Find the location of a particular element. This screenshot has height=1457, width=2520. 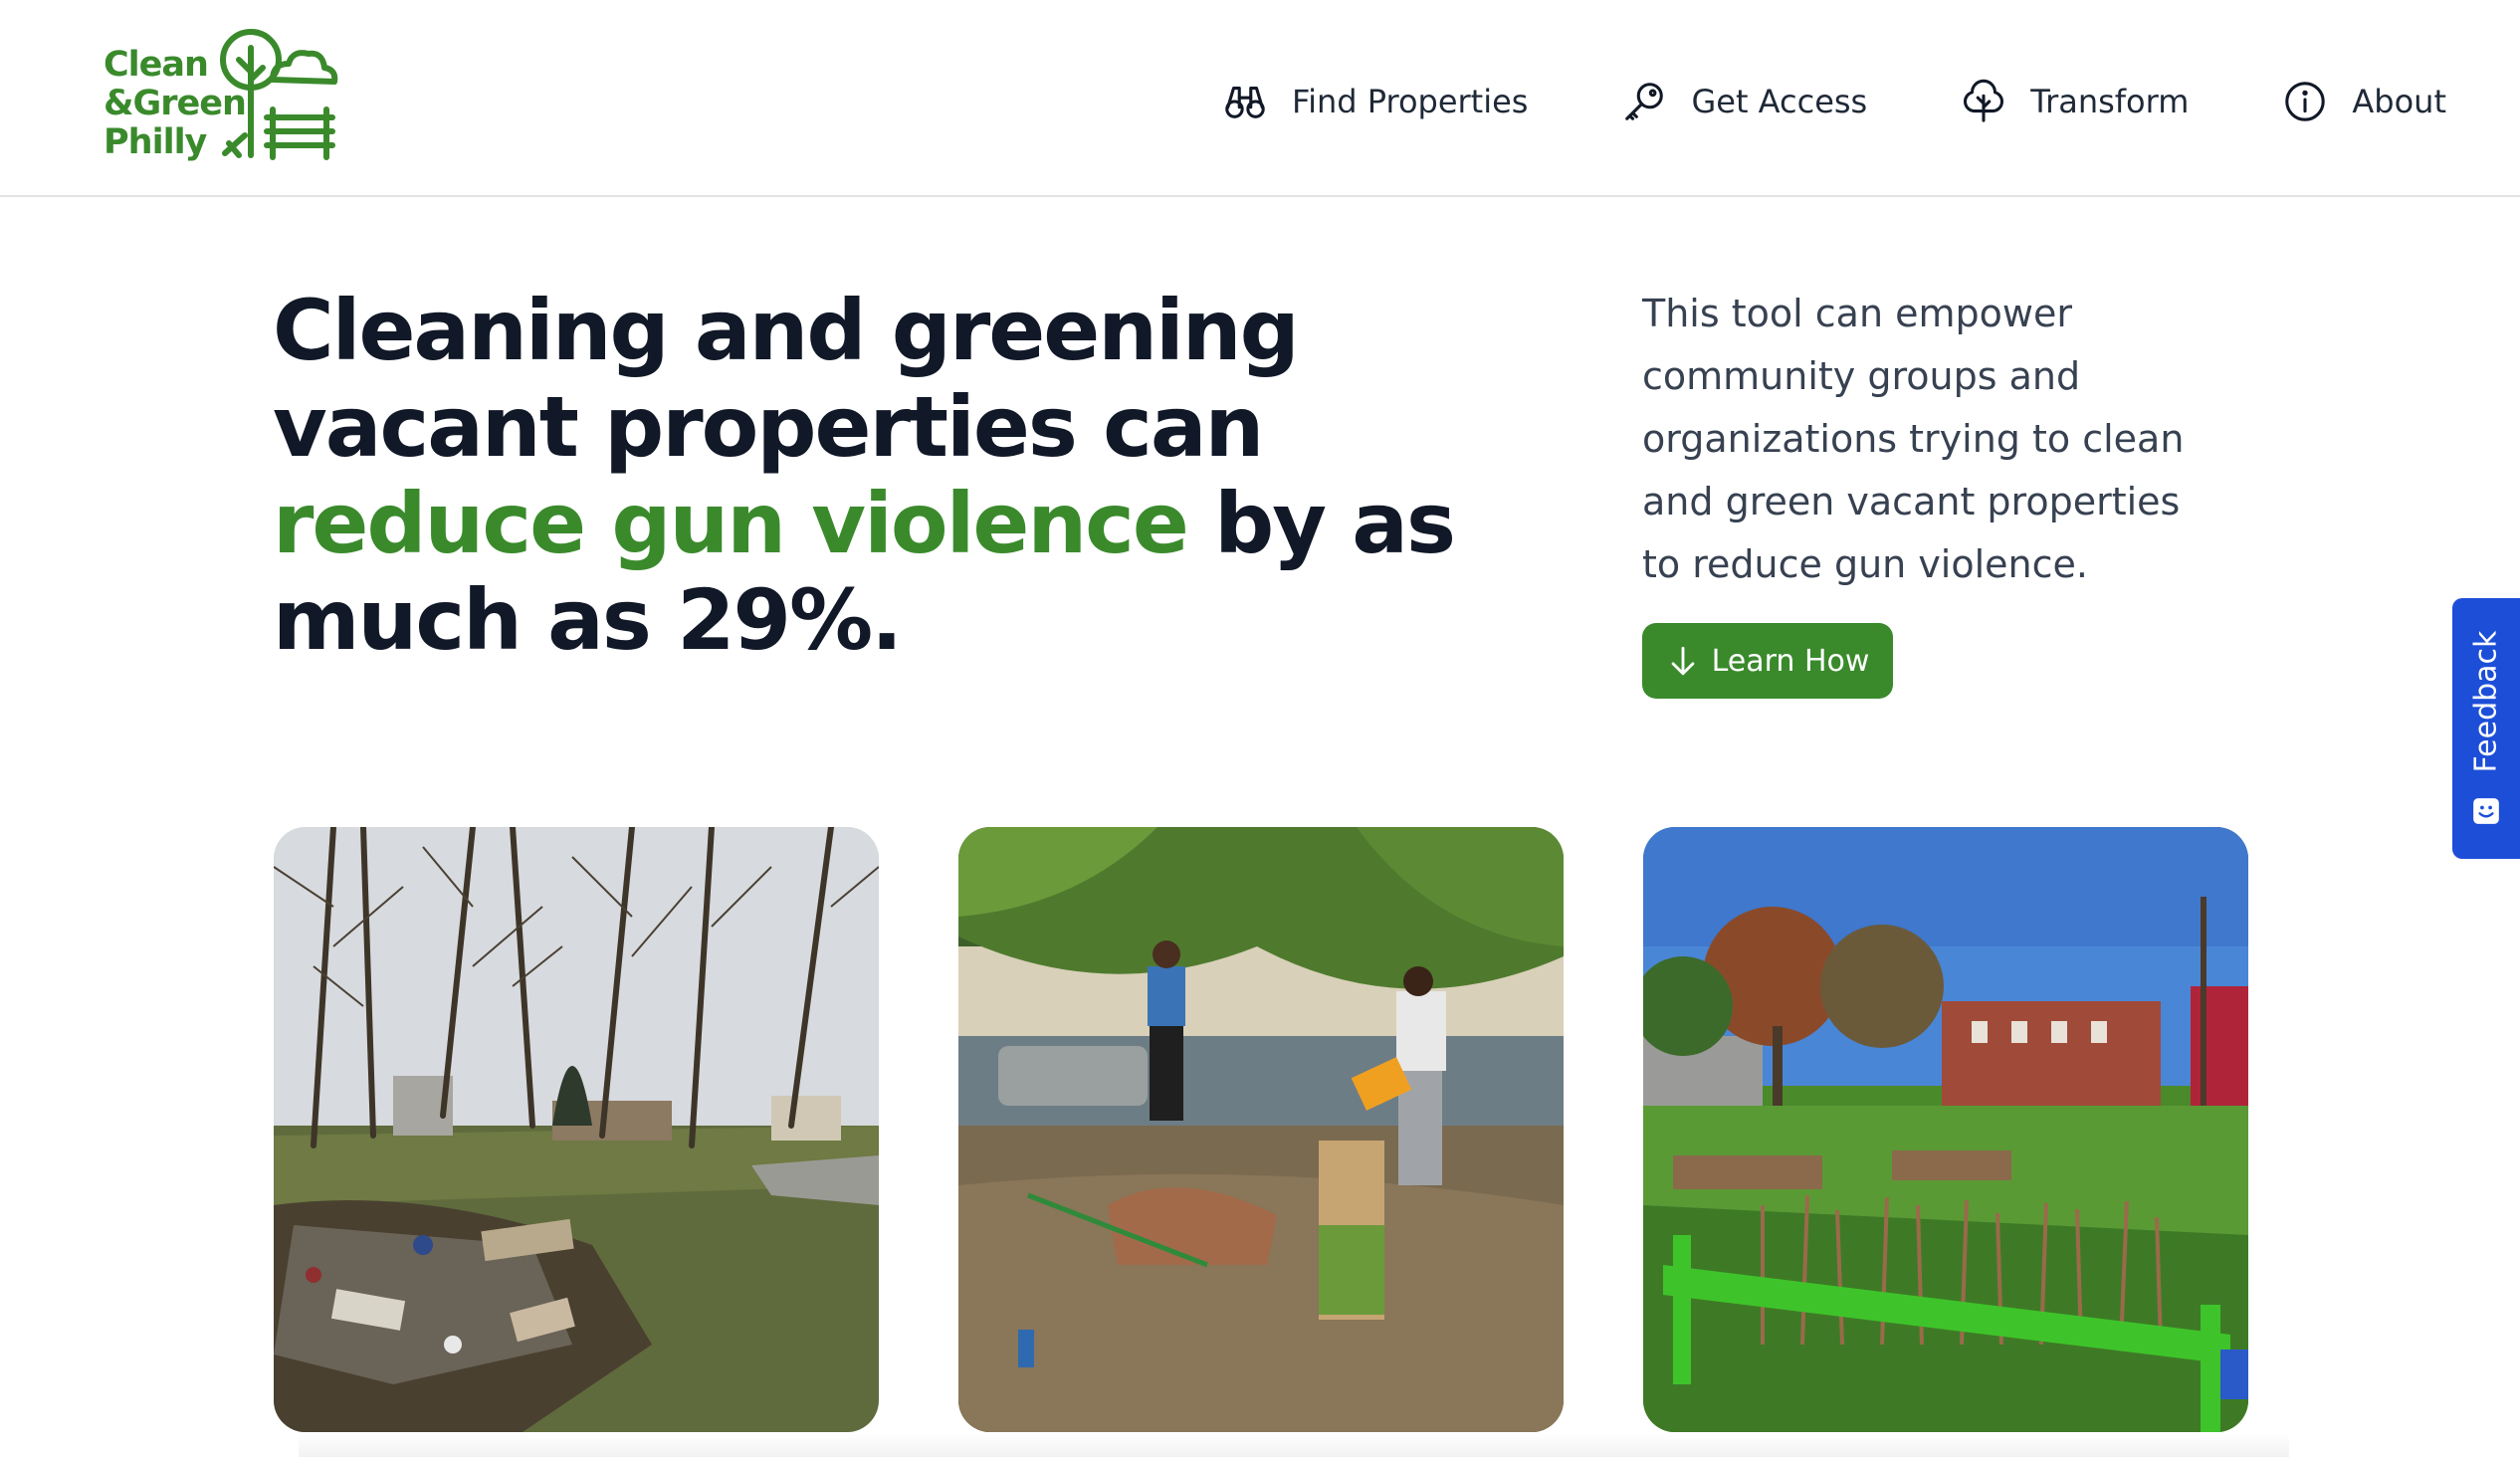

nav-about: About is located at coordinates (2364, 101).